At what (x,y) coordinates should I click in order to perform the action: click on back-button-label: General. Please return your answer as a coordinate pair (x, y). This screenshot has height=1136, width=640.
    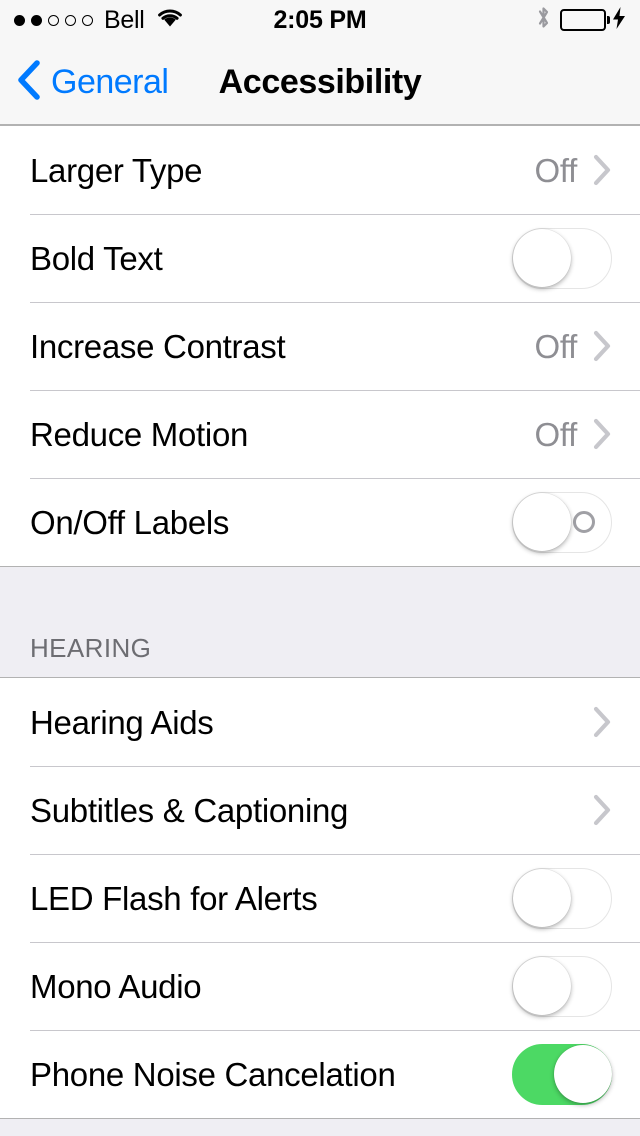
    Looking at the image, I should click on (110, 82).